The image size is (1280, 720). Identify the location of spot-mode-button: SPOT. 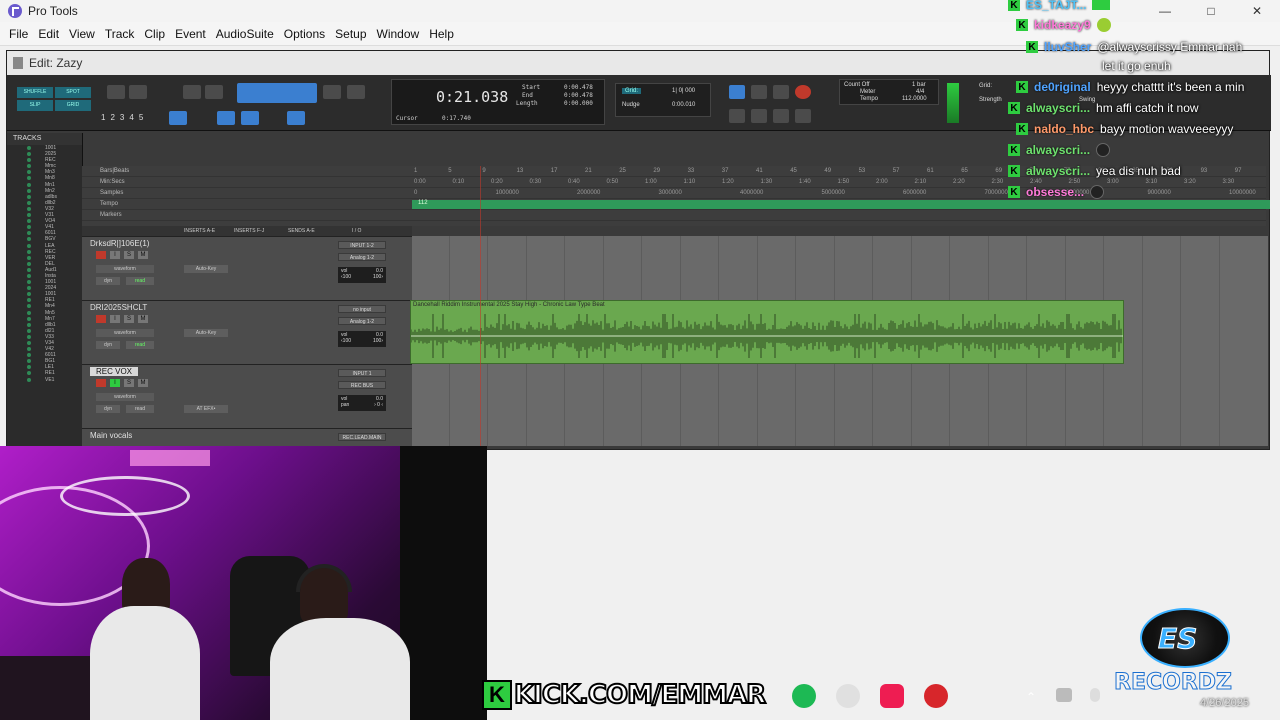
(73, 92).